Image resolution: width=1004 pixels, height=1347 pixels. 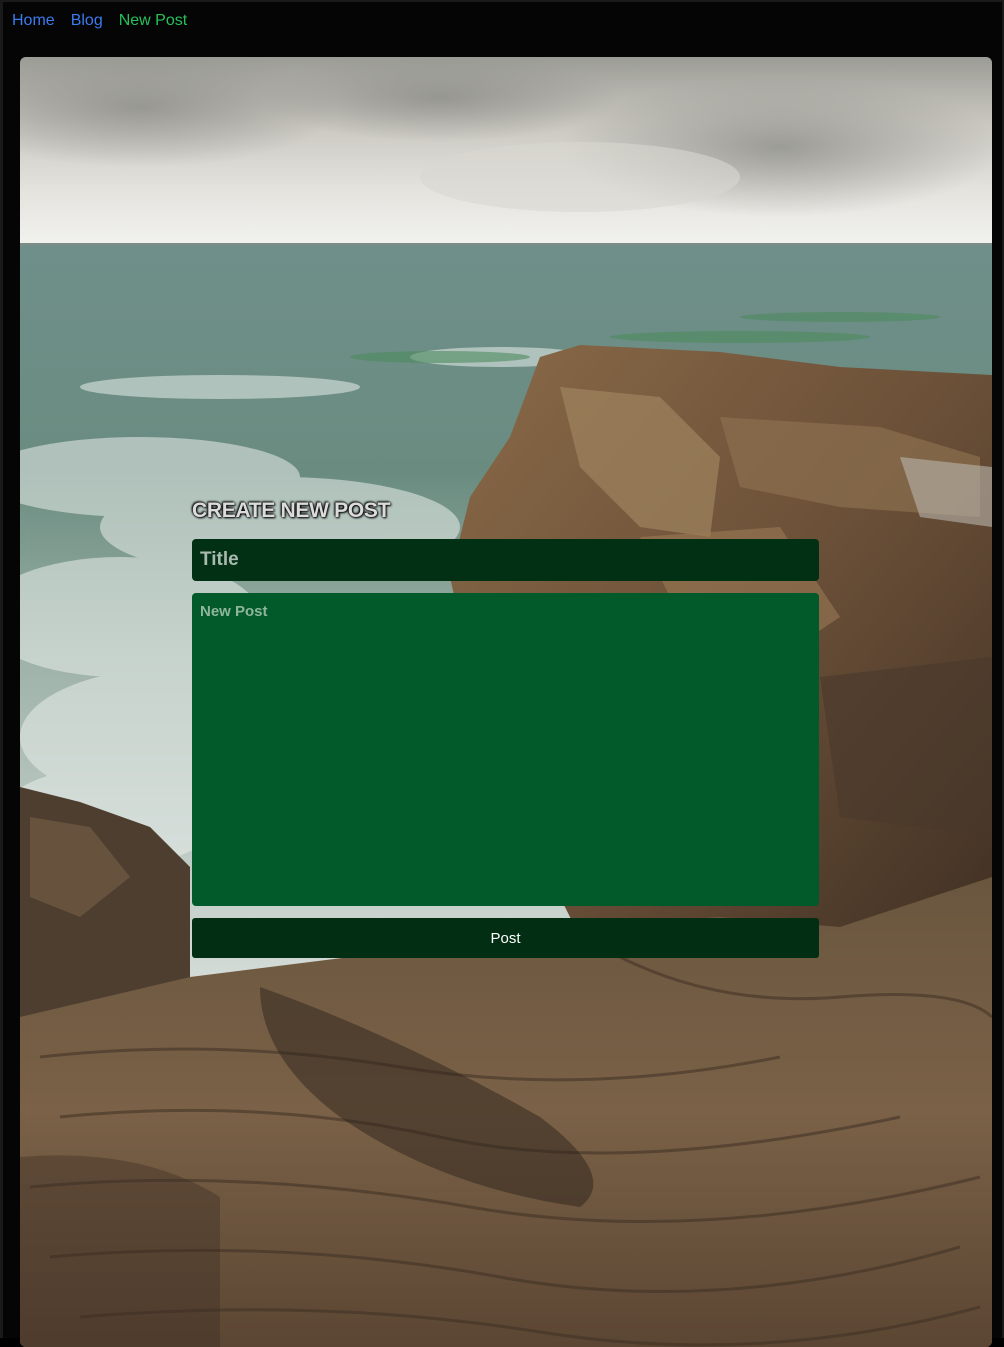 What do you see at coordinates (1, 669) in the screenshot?
I see `window-border-left` at bounding box center [1, 669].